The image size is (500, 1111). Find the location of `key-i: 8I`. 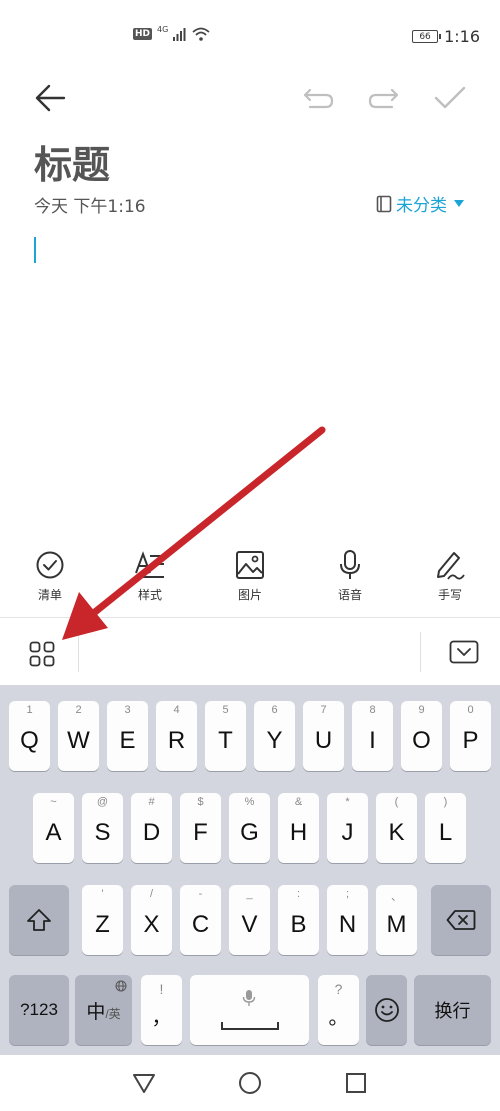

key-i: 8I is located at coordinates (372, 736).